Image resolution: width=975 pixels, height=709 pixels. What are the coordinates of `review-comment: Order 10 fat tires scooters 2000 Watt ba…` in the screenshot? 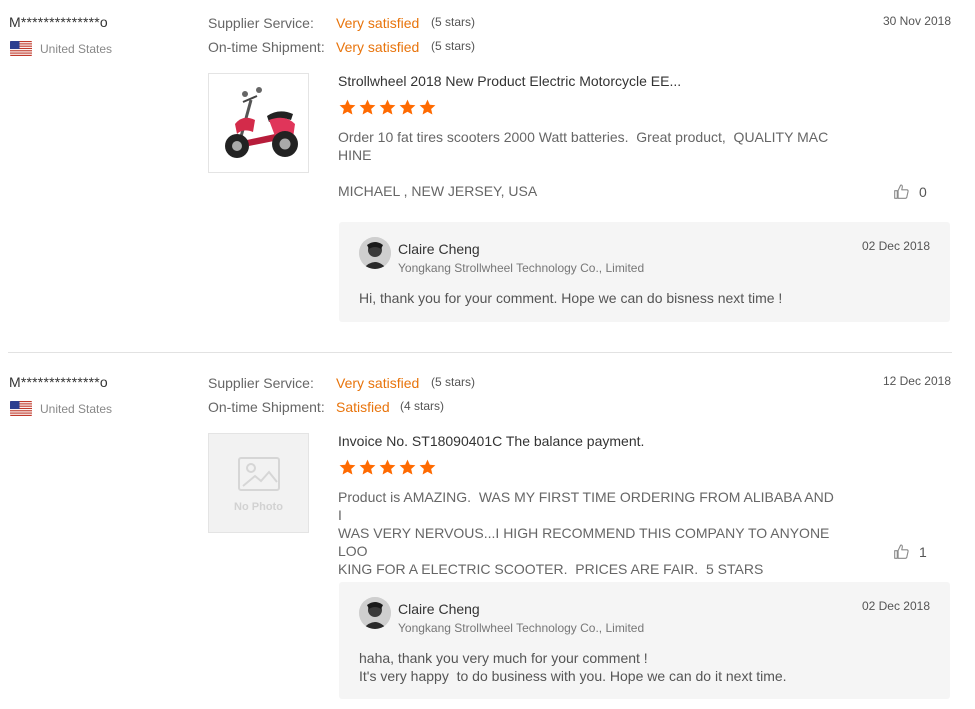 It's located at (583, 146).